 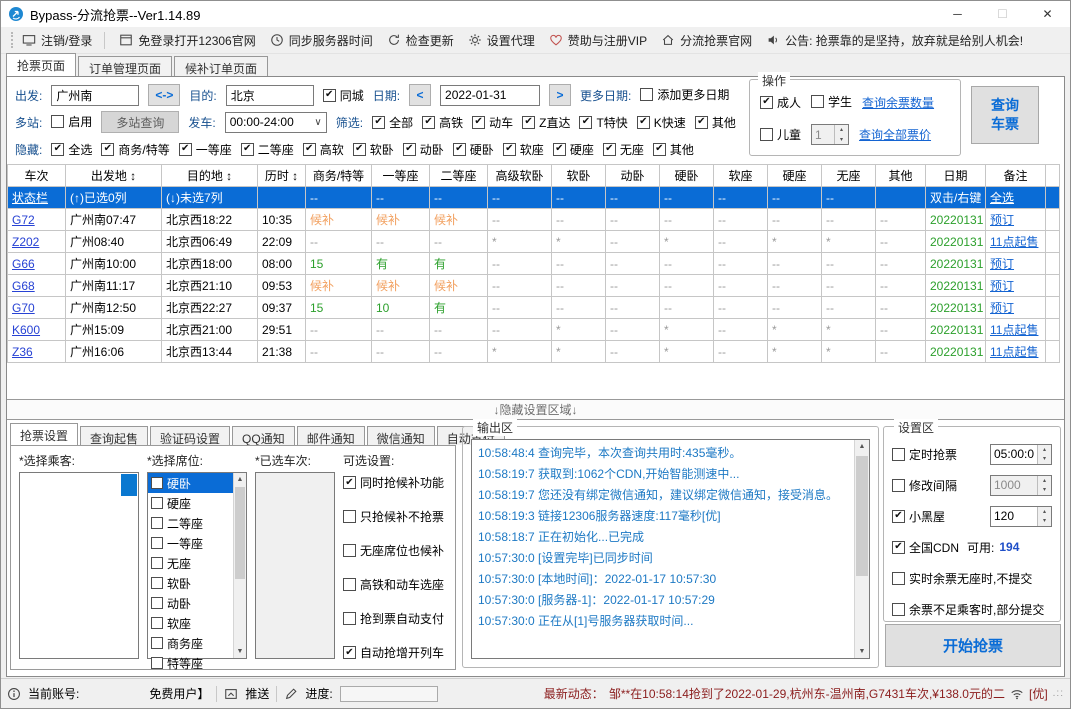 What do you see at coordinates (36, 241) in the screenshot?
I see `train-link: Z202` at bounding box center [36, 241].